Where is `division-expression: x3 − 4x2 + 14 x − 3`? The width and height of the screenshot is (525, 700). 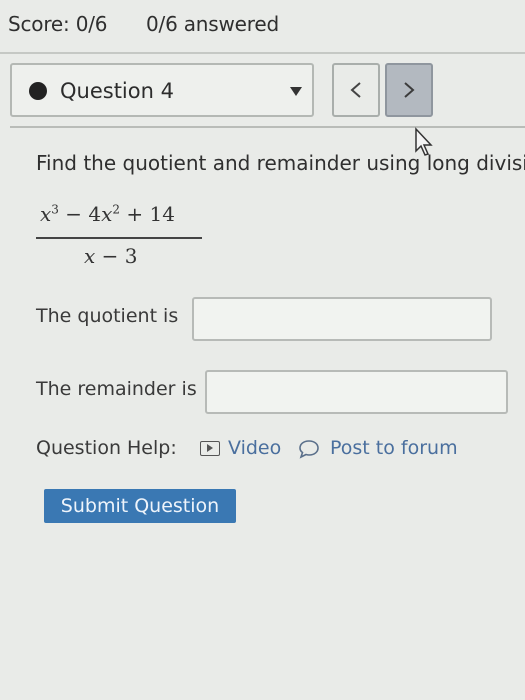
division-expression: x3 − 4x2 + 14 x − 3 is located at coordinates (119, 235).